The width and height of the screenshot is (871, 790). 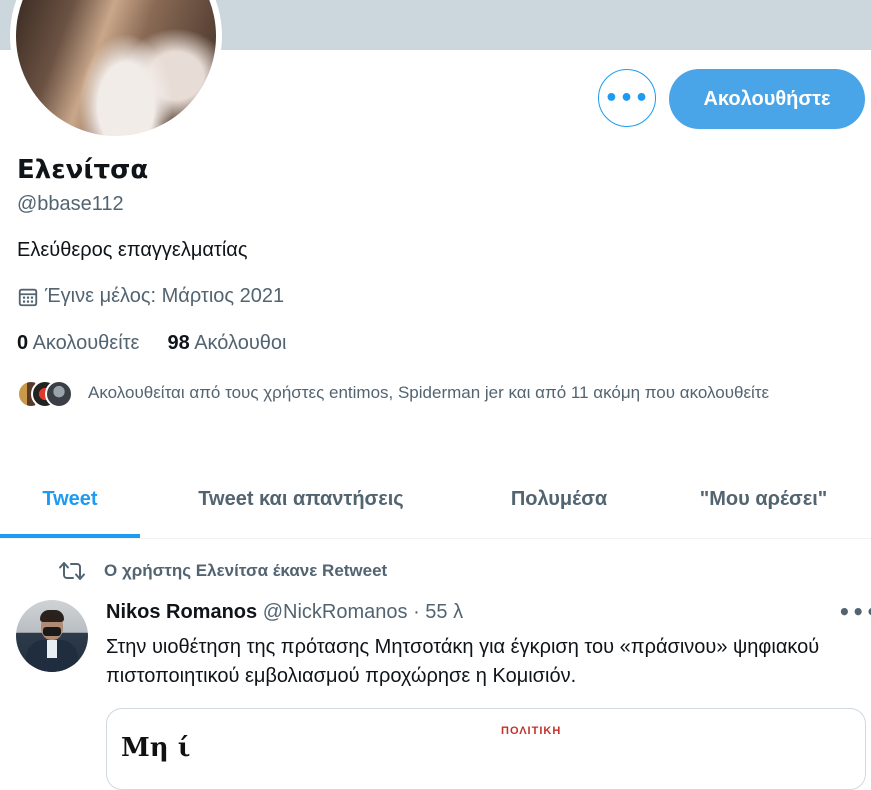 I want to click on active-tab-indicator, so click(x=70, y=536).